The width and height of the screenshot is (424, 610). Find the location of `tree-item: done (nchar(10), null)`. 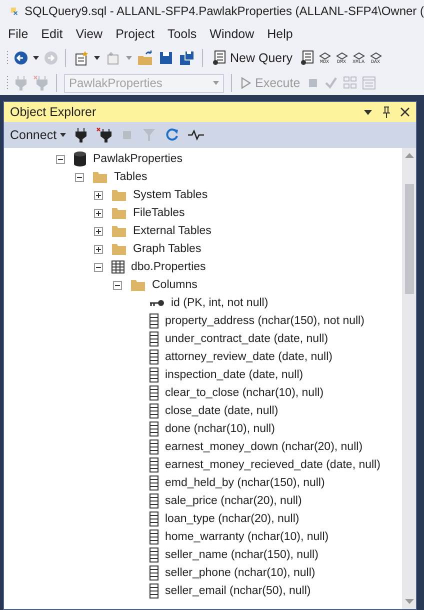

tree-item: done (nchar(10), null) is located at coordinates (220, 429).